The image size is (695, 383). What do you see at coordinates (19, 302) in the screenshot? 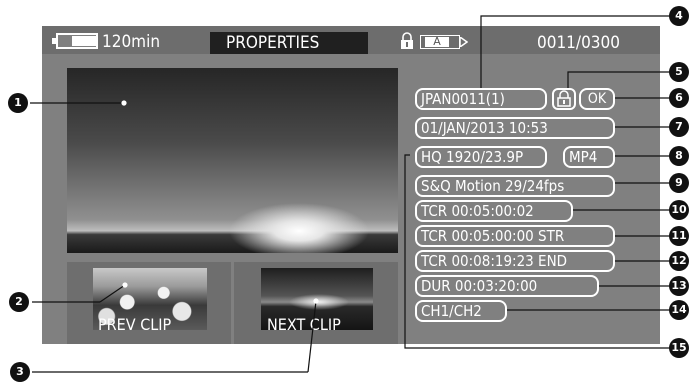
I see `callout-2: 2` at bounding box center [19, 302].